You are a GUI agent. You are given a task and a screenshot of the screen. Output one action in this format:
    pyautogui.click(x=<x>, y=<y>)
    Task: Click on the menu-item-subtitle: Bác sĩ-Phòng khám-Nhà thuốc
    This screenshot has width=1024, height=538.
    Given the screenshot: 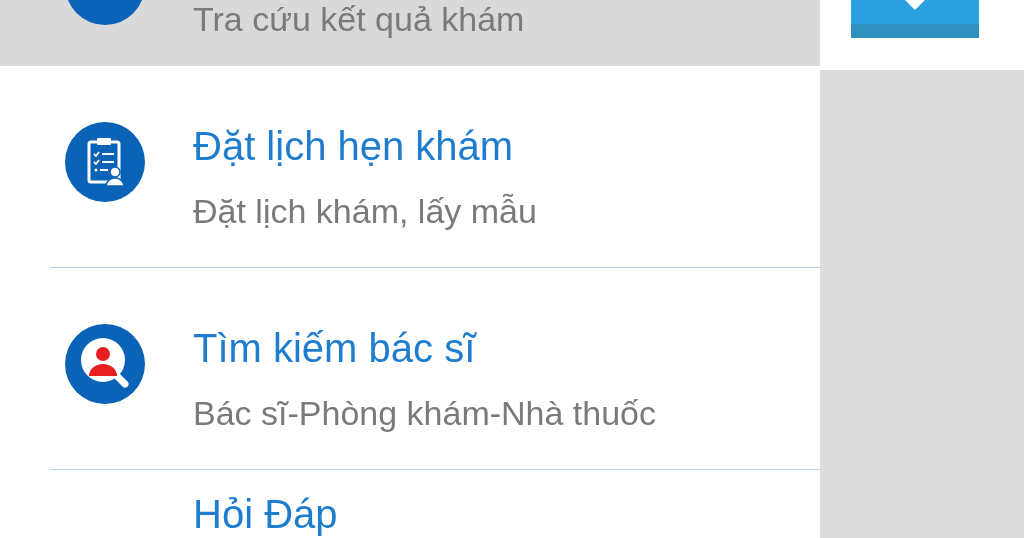 What is the action you would take?
    pyautogui.click(x=425, y=413)
    